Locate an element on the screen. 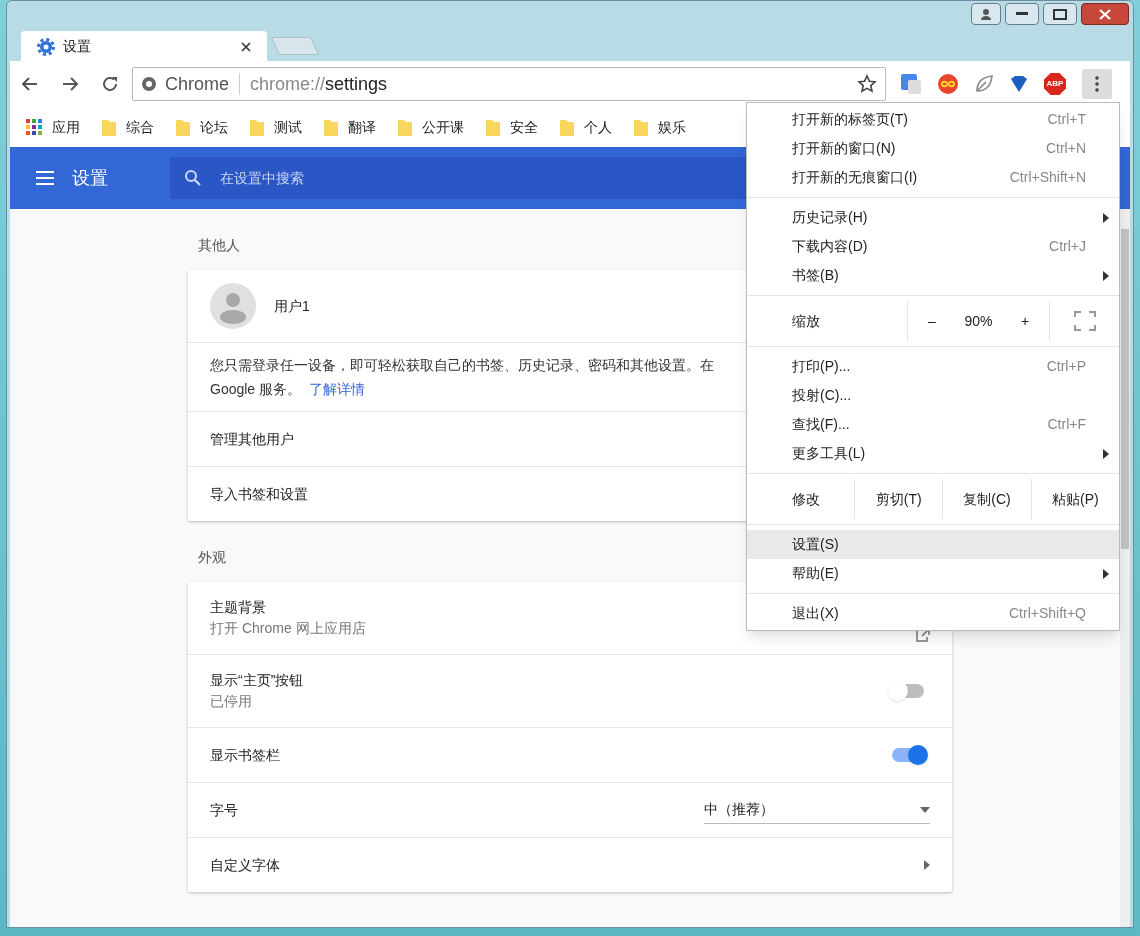  setting-label: 主题背景 is located at coordinates (238, 607).